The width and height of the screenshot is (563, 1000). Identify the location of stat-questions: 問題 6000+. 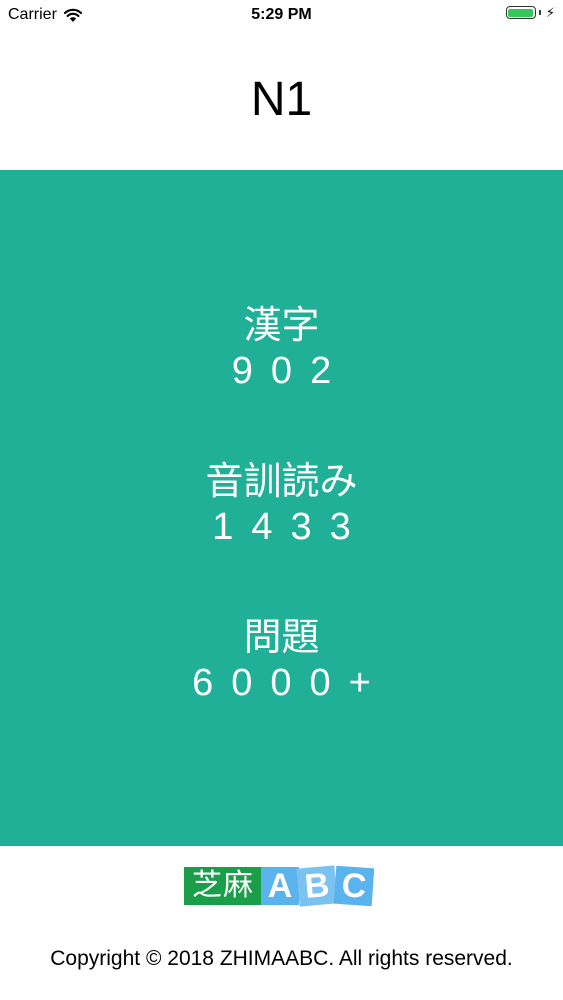
(281, 660).